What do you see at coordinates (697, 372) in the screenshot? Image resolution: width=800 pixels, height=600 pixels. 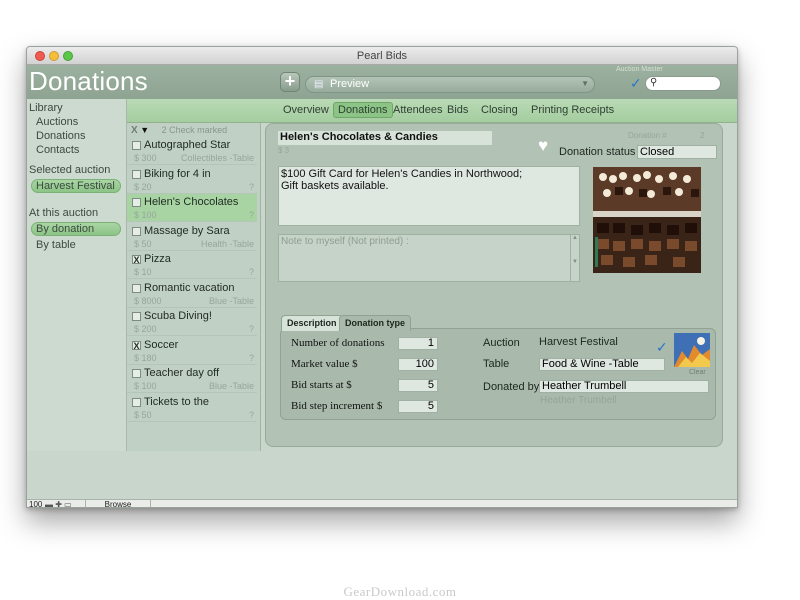 I see `clear-image-button: Clear` at bounding box center [697, 372].